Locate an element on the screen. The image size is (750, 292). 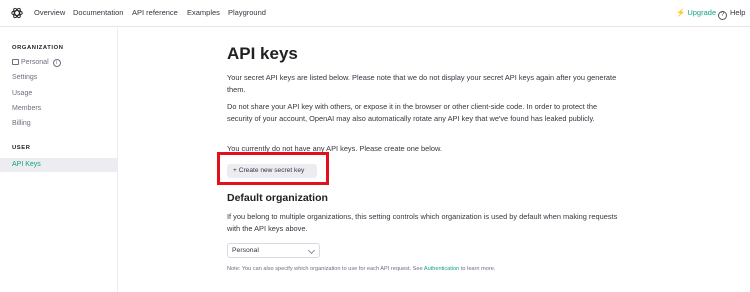
default-organization-heading: Default organization is located at coordinates (277, 198).